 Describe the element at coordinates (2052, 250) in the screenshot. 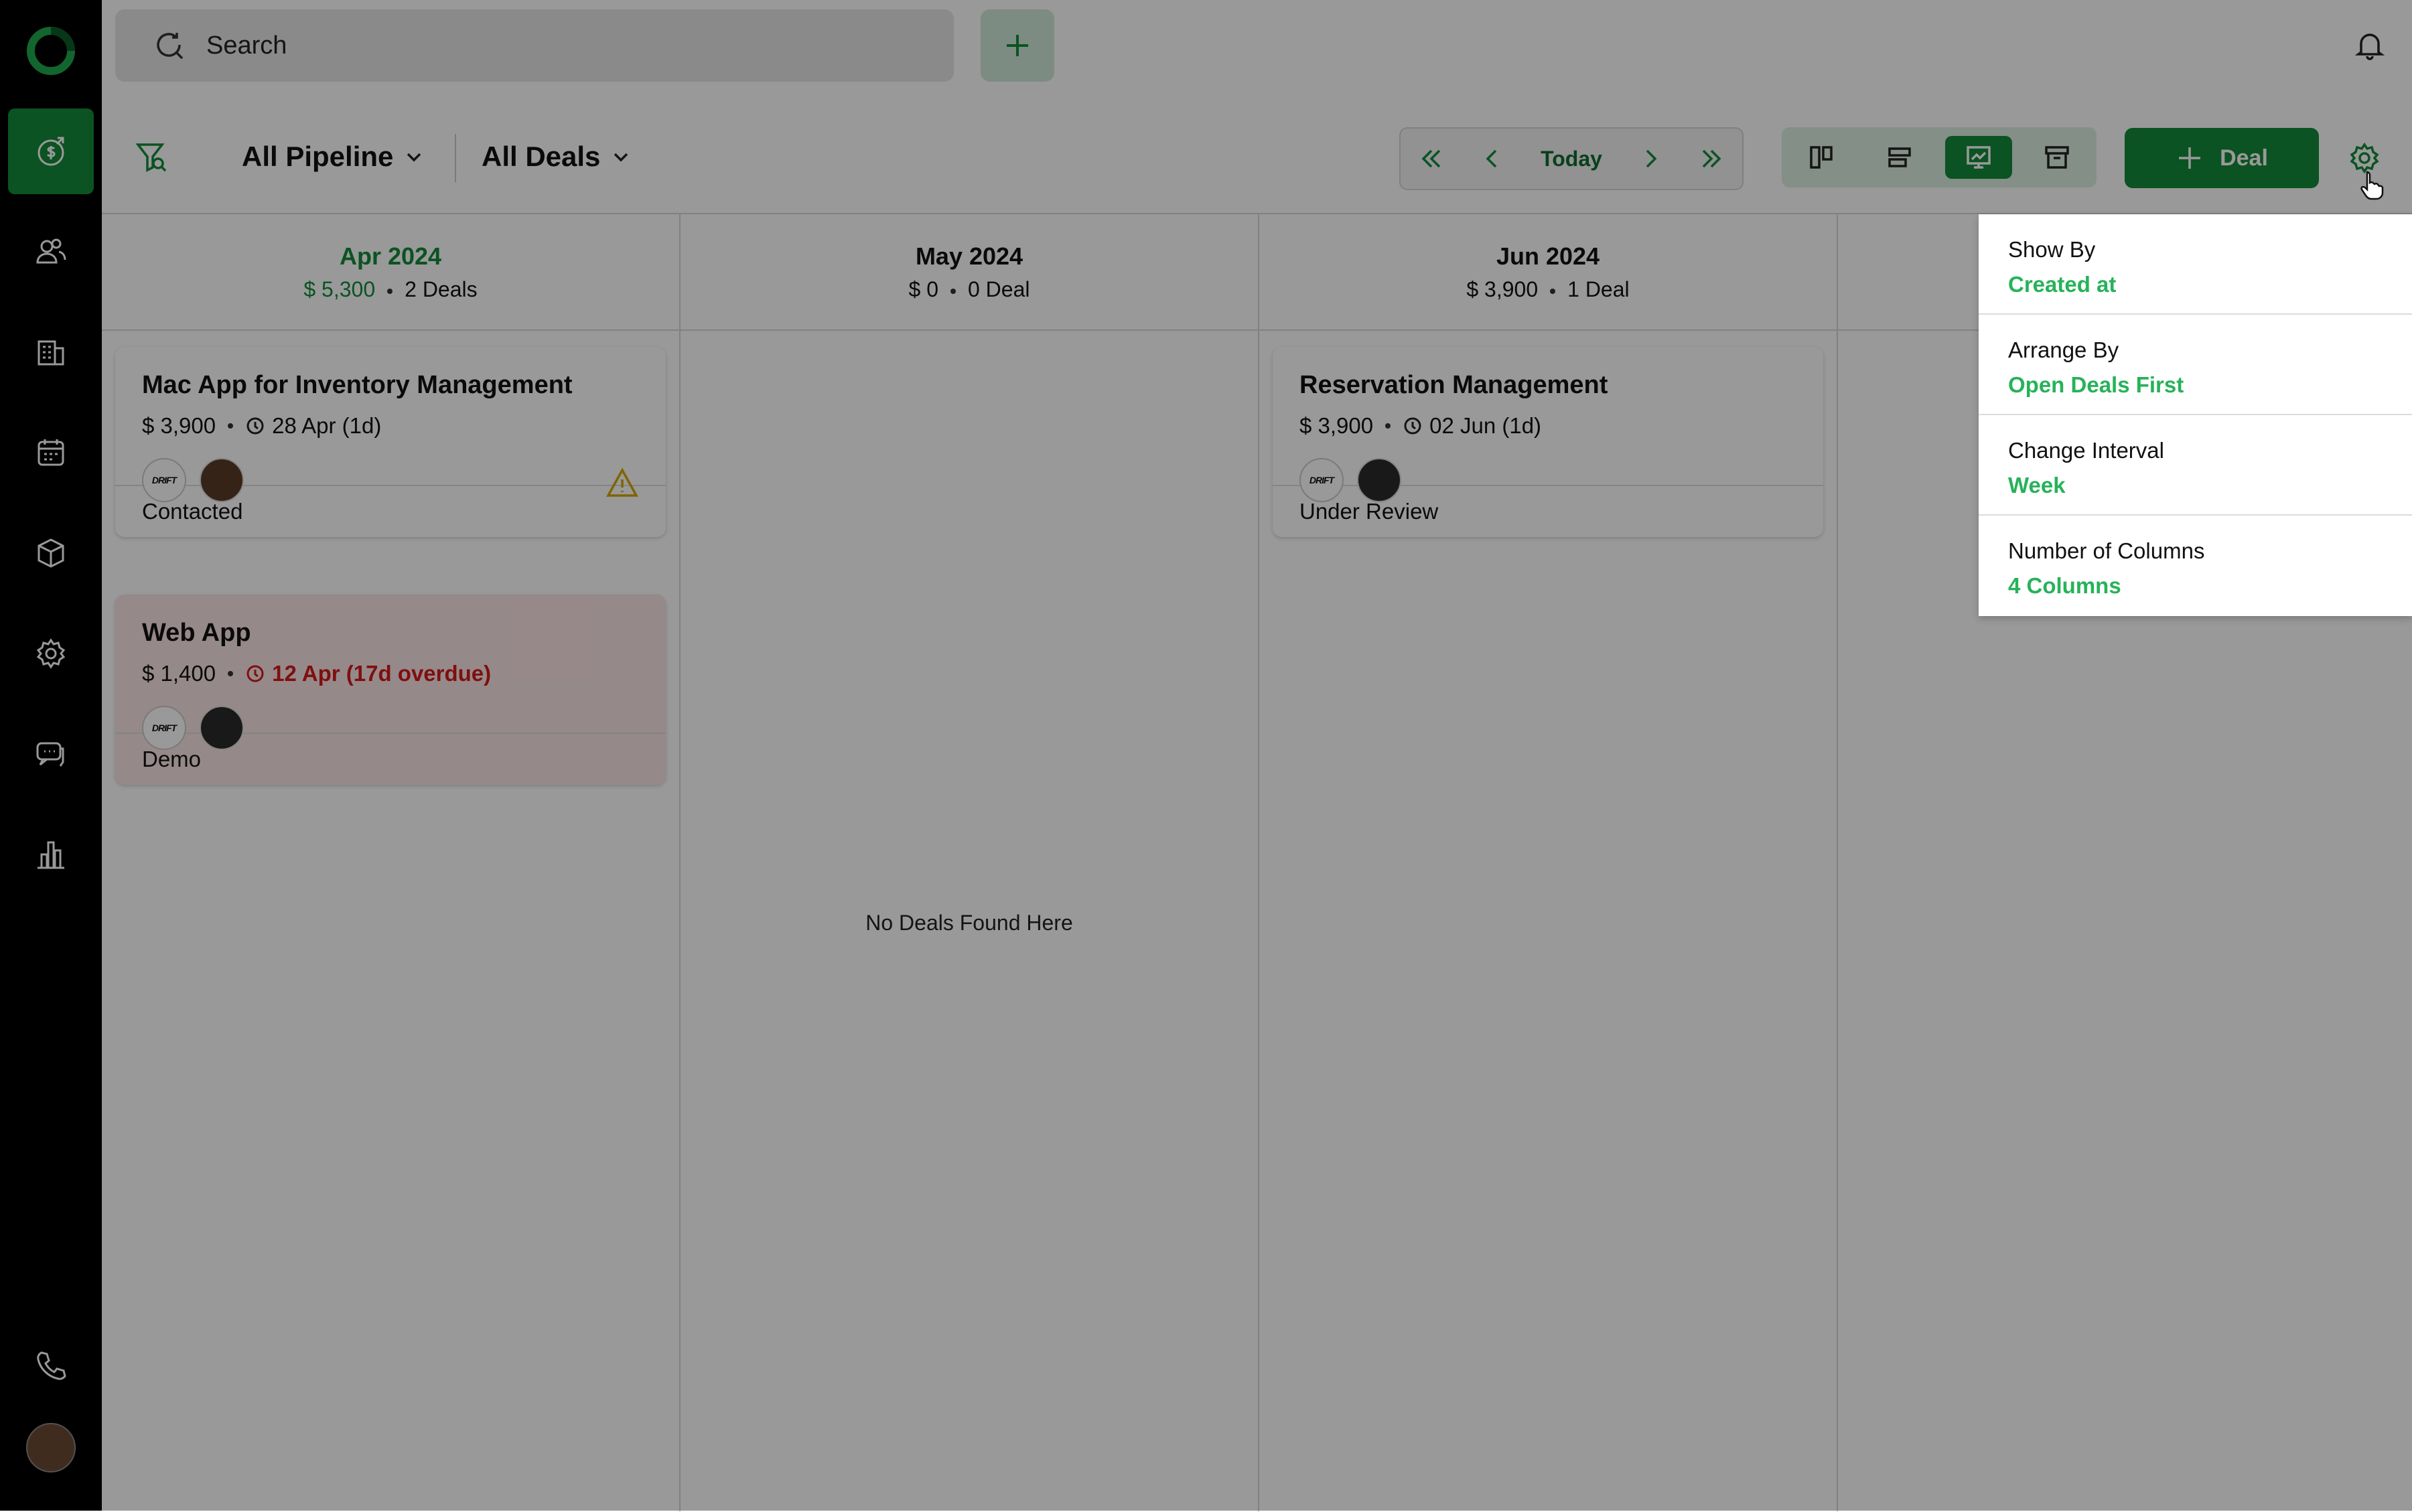

I see `menu-item-label: Show By` at that location.